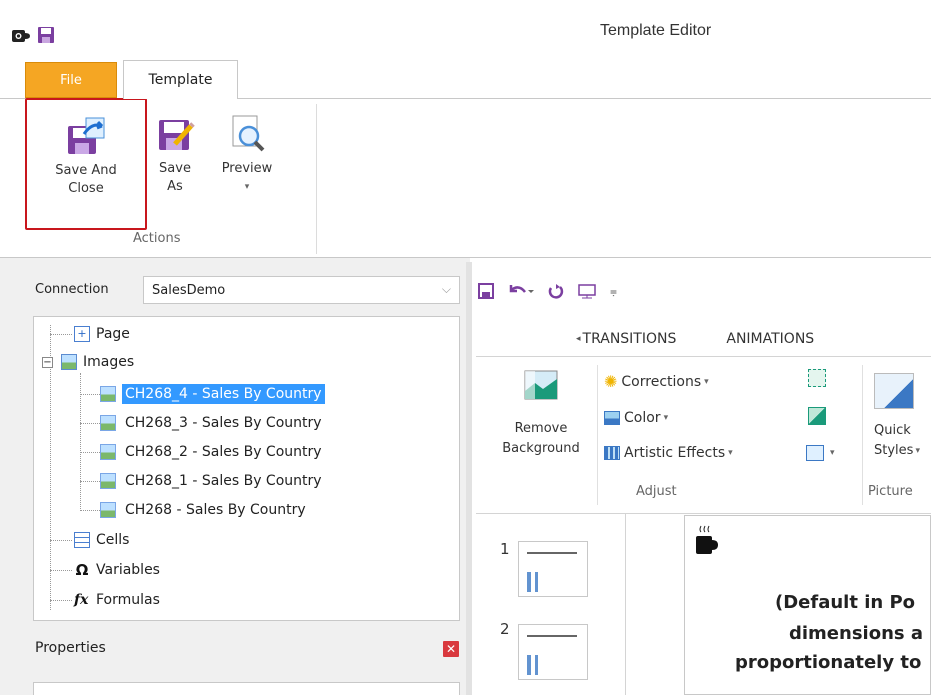 This screenshot has height=695, width=931. What do you see at coordinates (109, 362) in the screenshot?
I see `tree-item-label: Images` at bounding box center [109, 362].